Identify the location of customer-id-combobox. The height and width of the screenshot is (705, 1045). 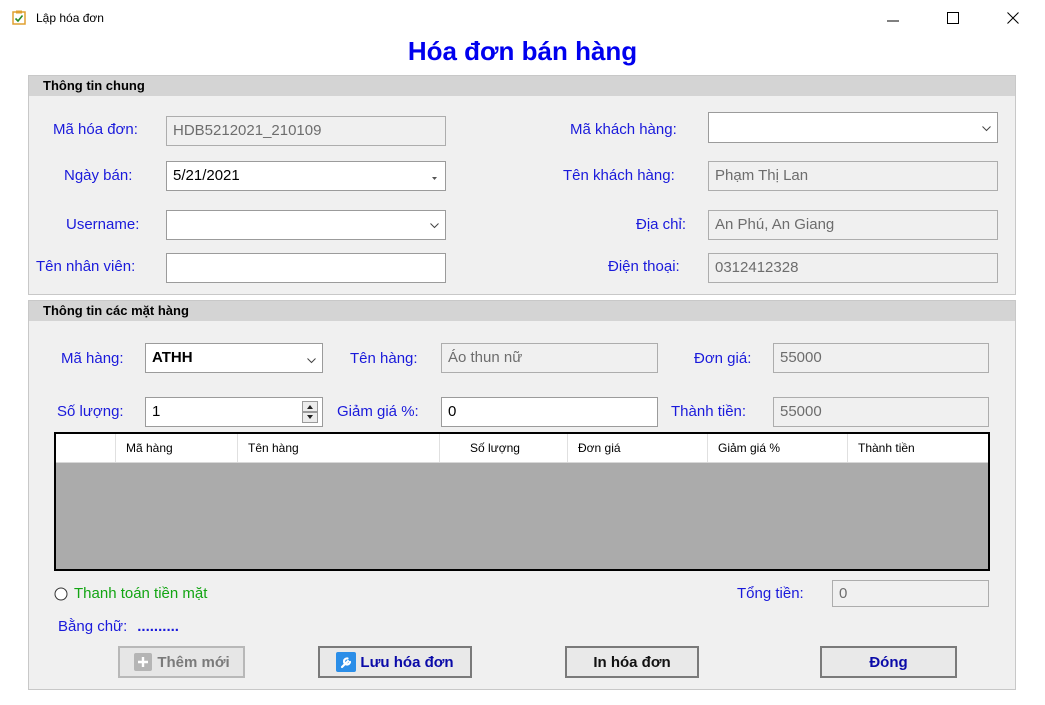
(853, 127).